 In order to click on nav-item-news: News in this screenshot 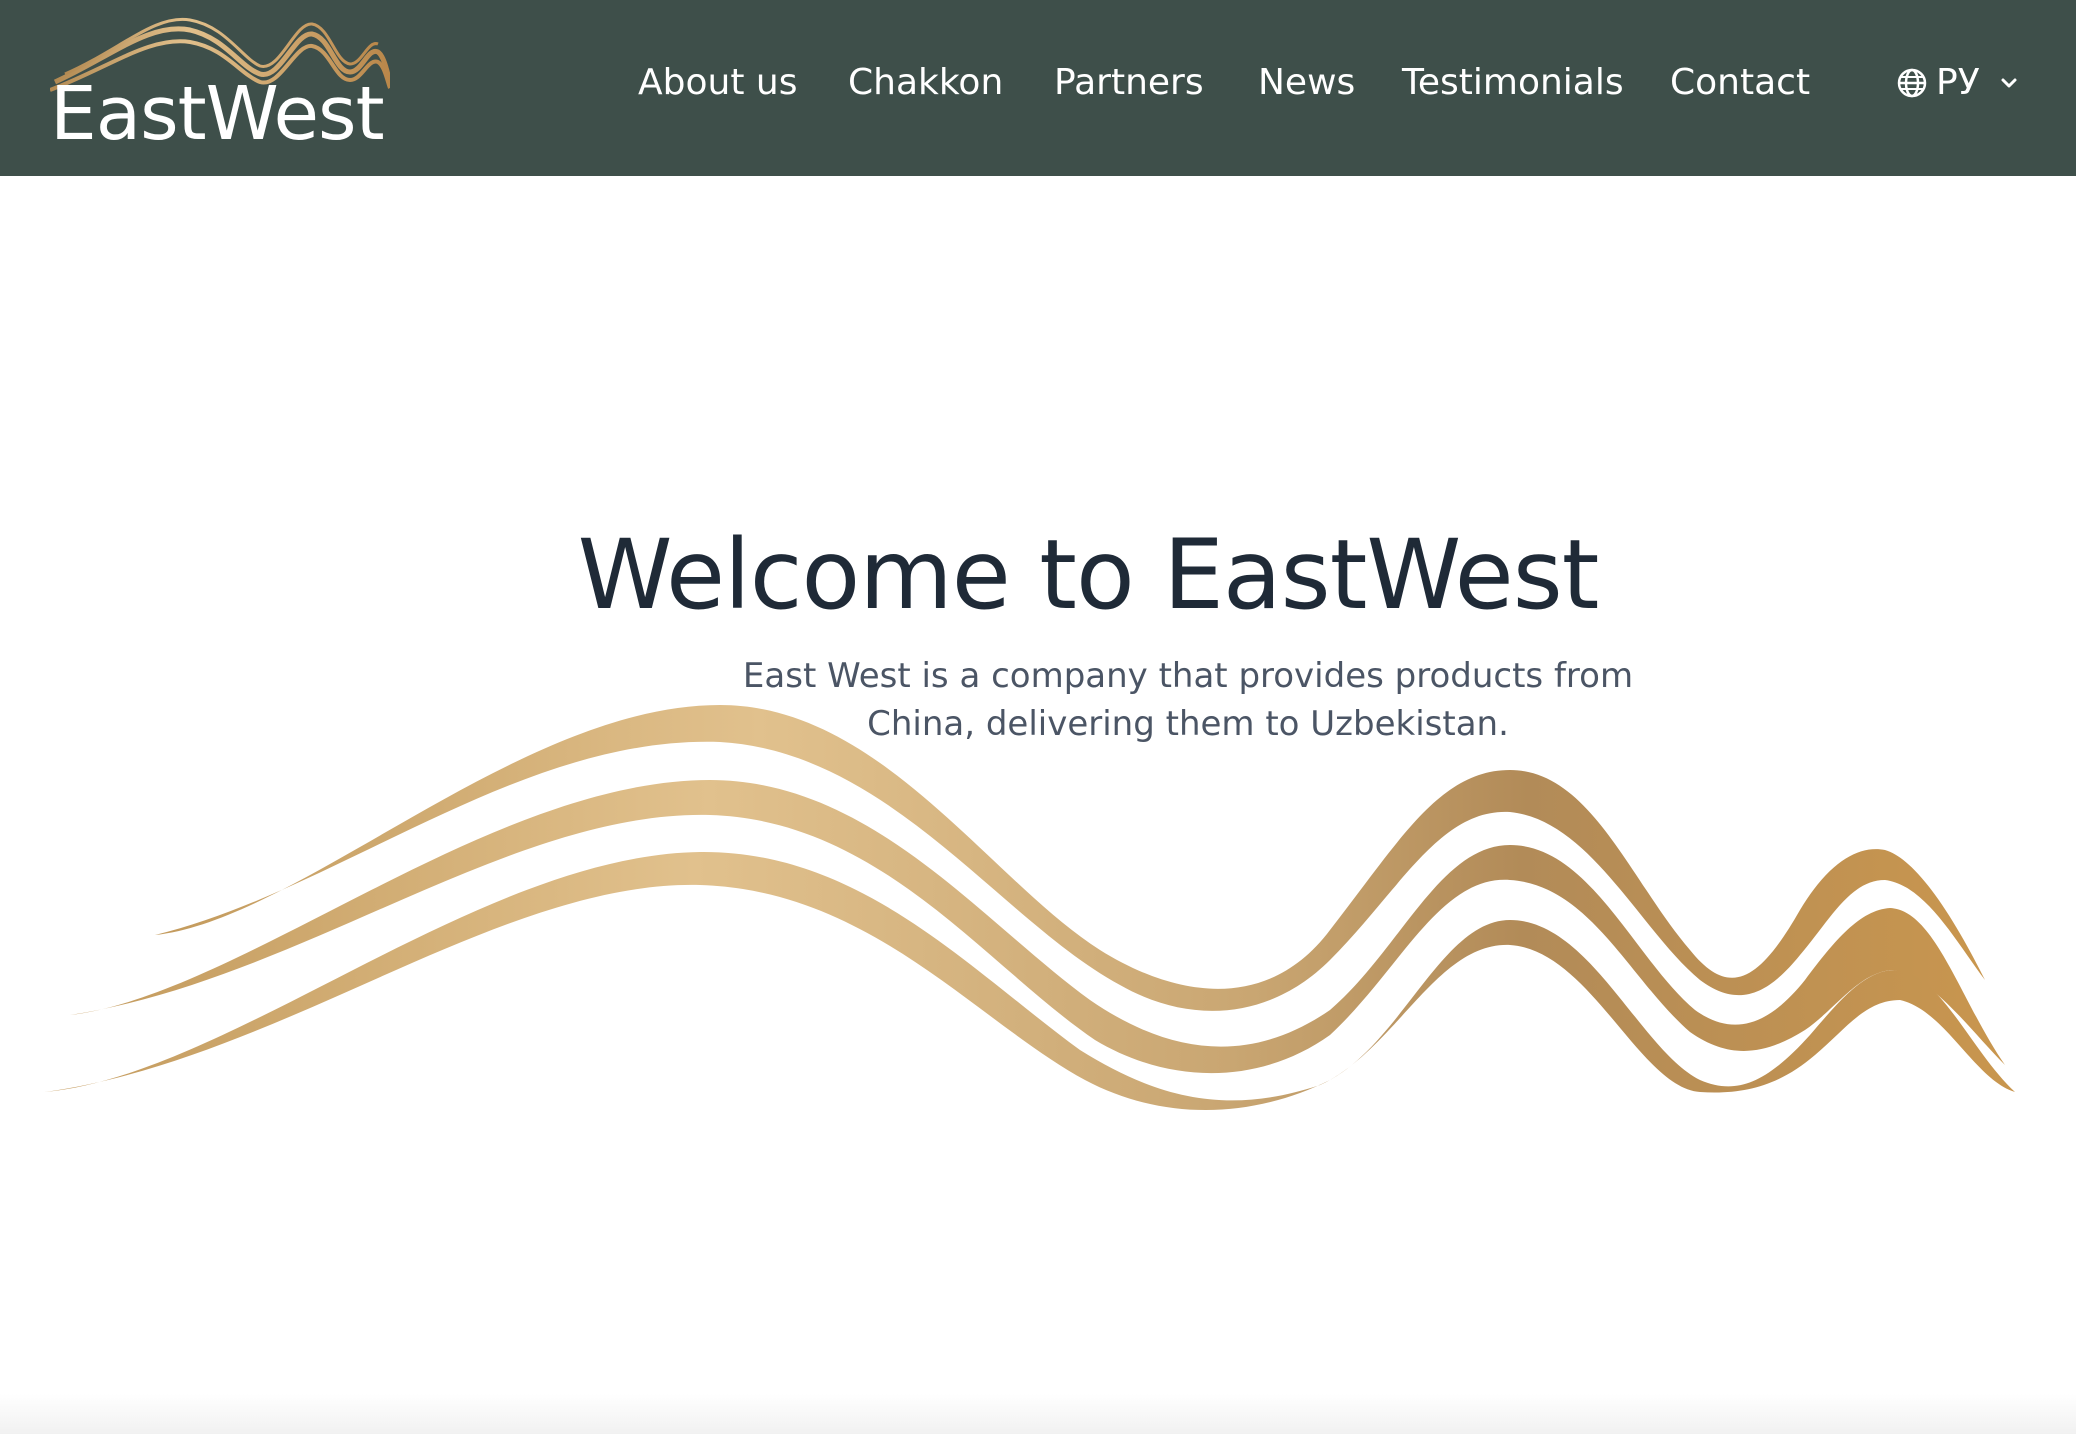, I will do `click(1306, 83)`.